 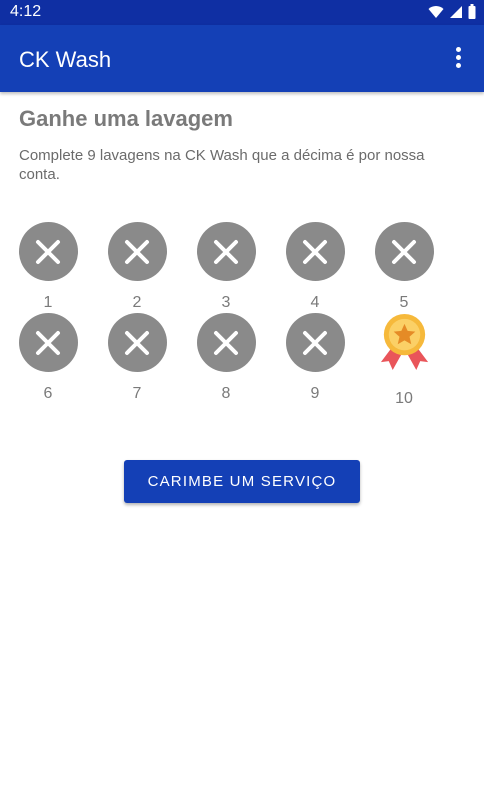 What do you see at coordinates (26, 11) in the screenshot?
I see `status-time: 4:12` at bounding box center [26, 11].